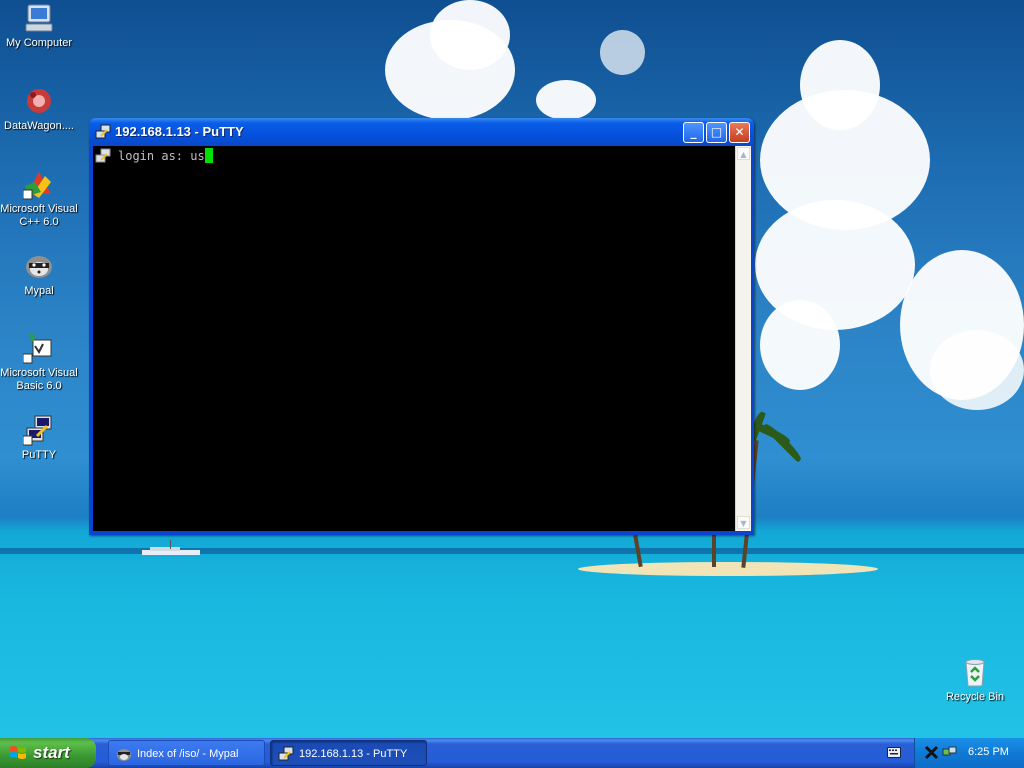 The image size is (1024, 768). Describe the element at coordinates (51, 752) in the screenshot. I see `start-label: start` at that location.